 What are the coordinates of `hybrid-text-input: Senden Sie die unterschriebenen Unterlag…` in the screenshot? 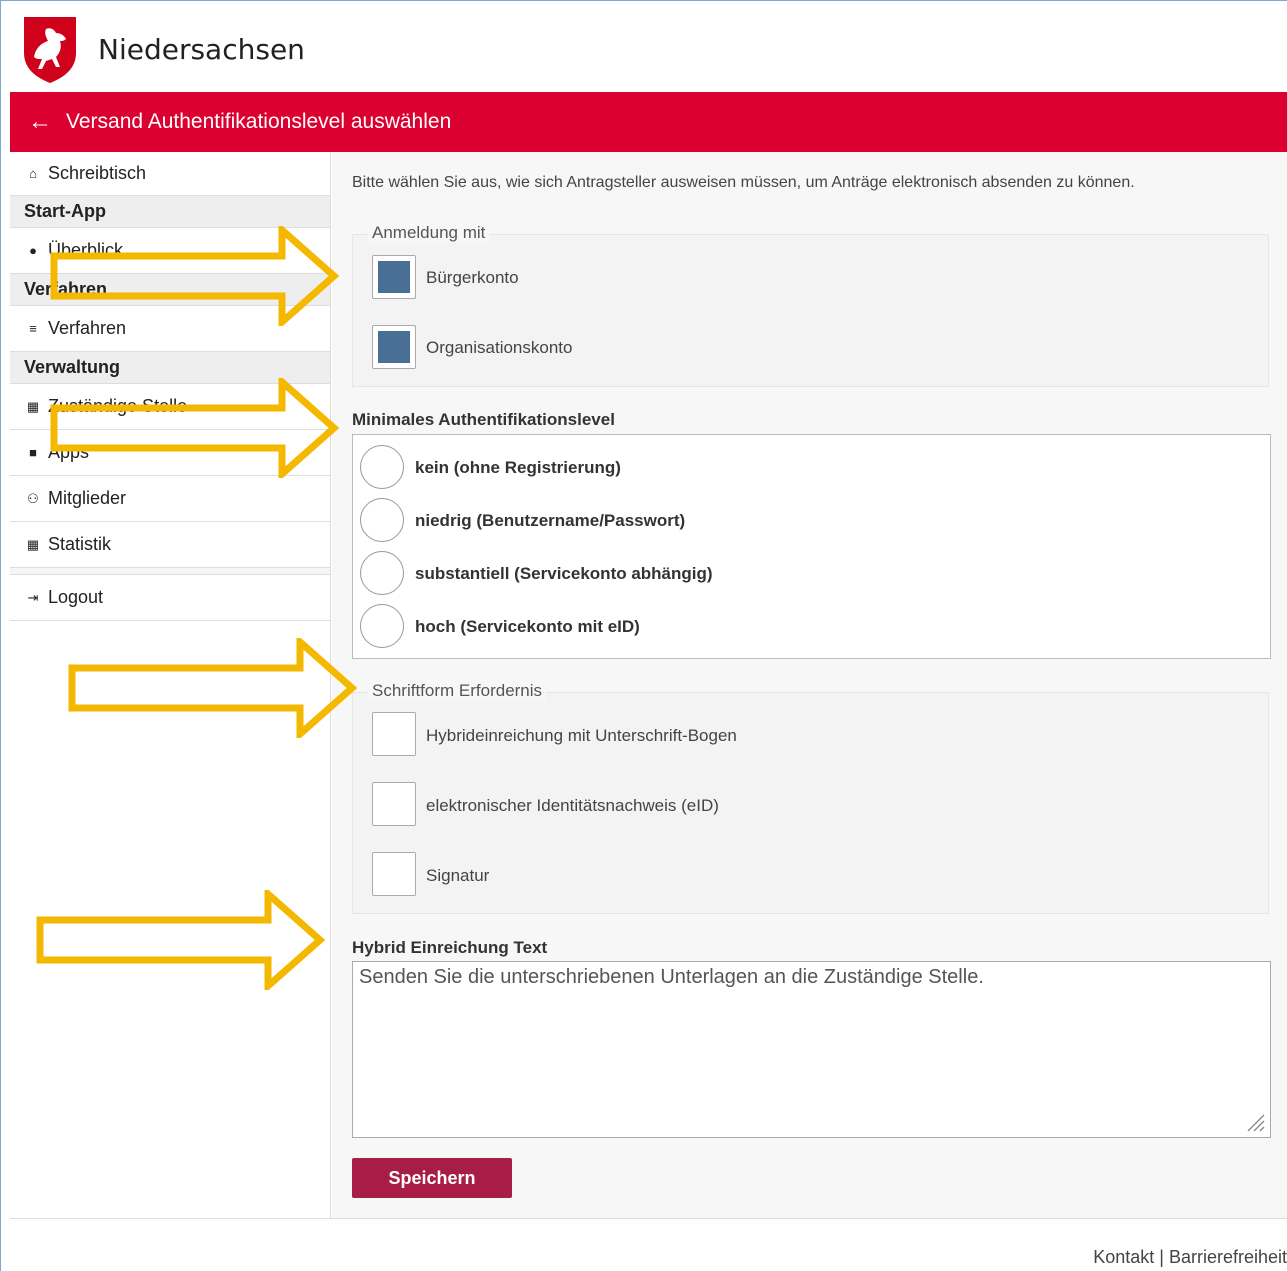 It's located at (811, 1049).